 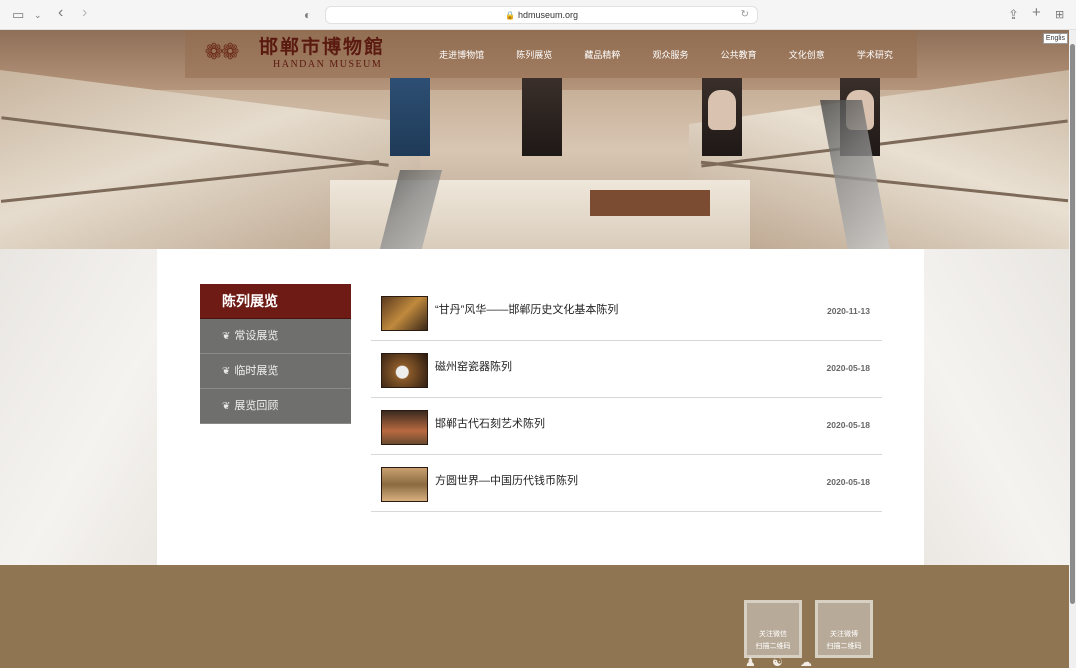 What do you see at coordinates (848, 311) in the screenshot?
I see `exhibition-date: 2020-11-13` at bounding box center [848, 311].